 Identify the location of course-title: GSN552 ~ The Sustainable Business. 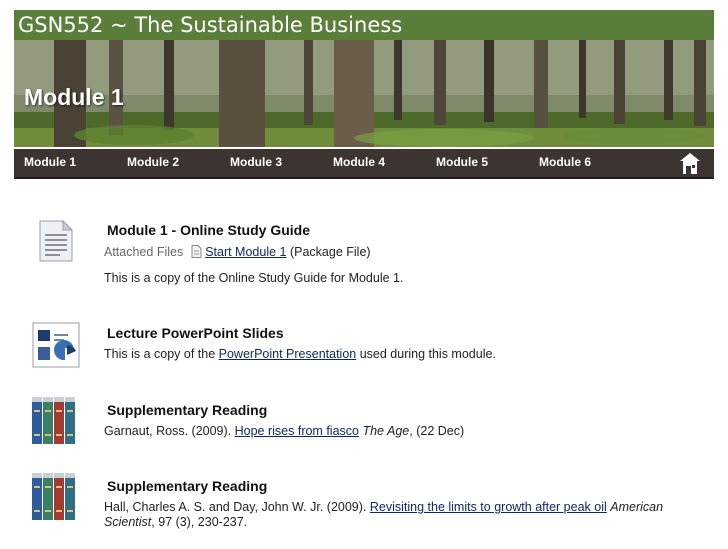
(364, 25).